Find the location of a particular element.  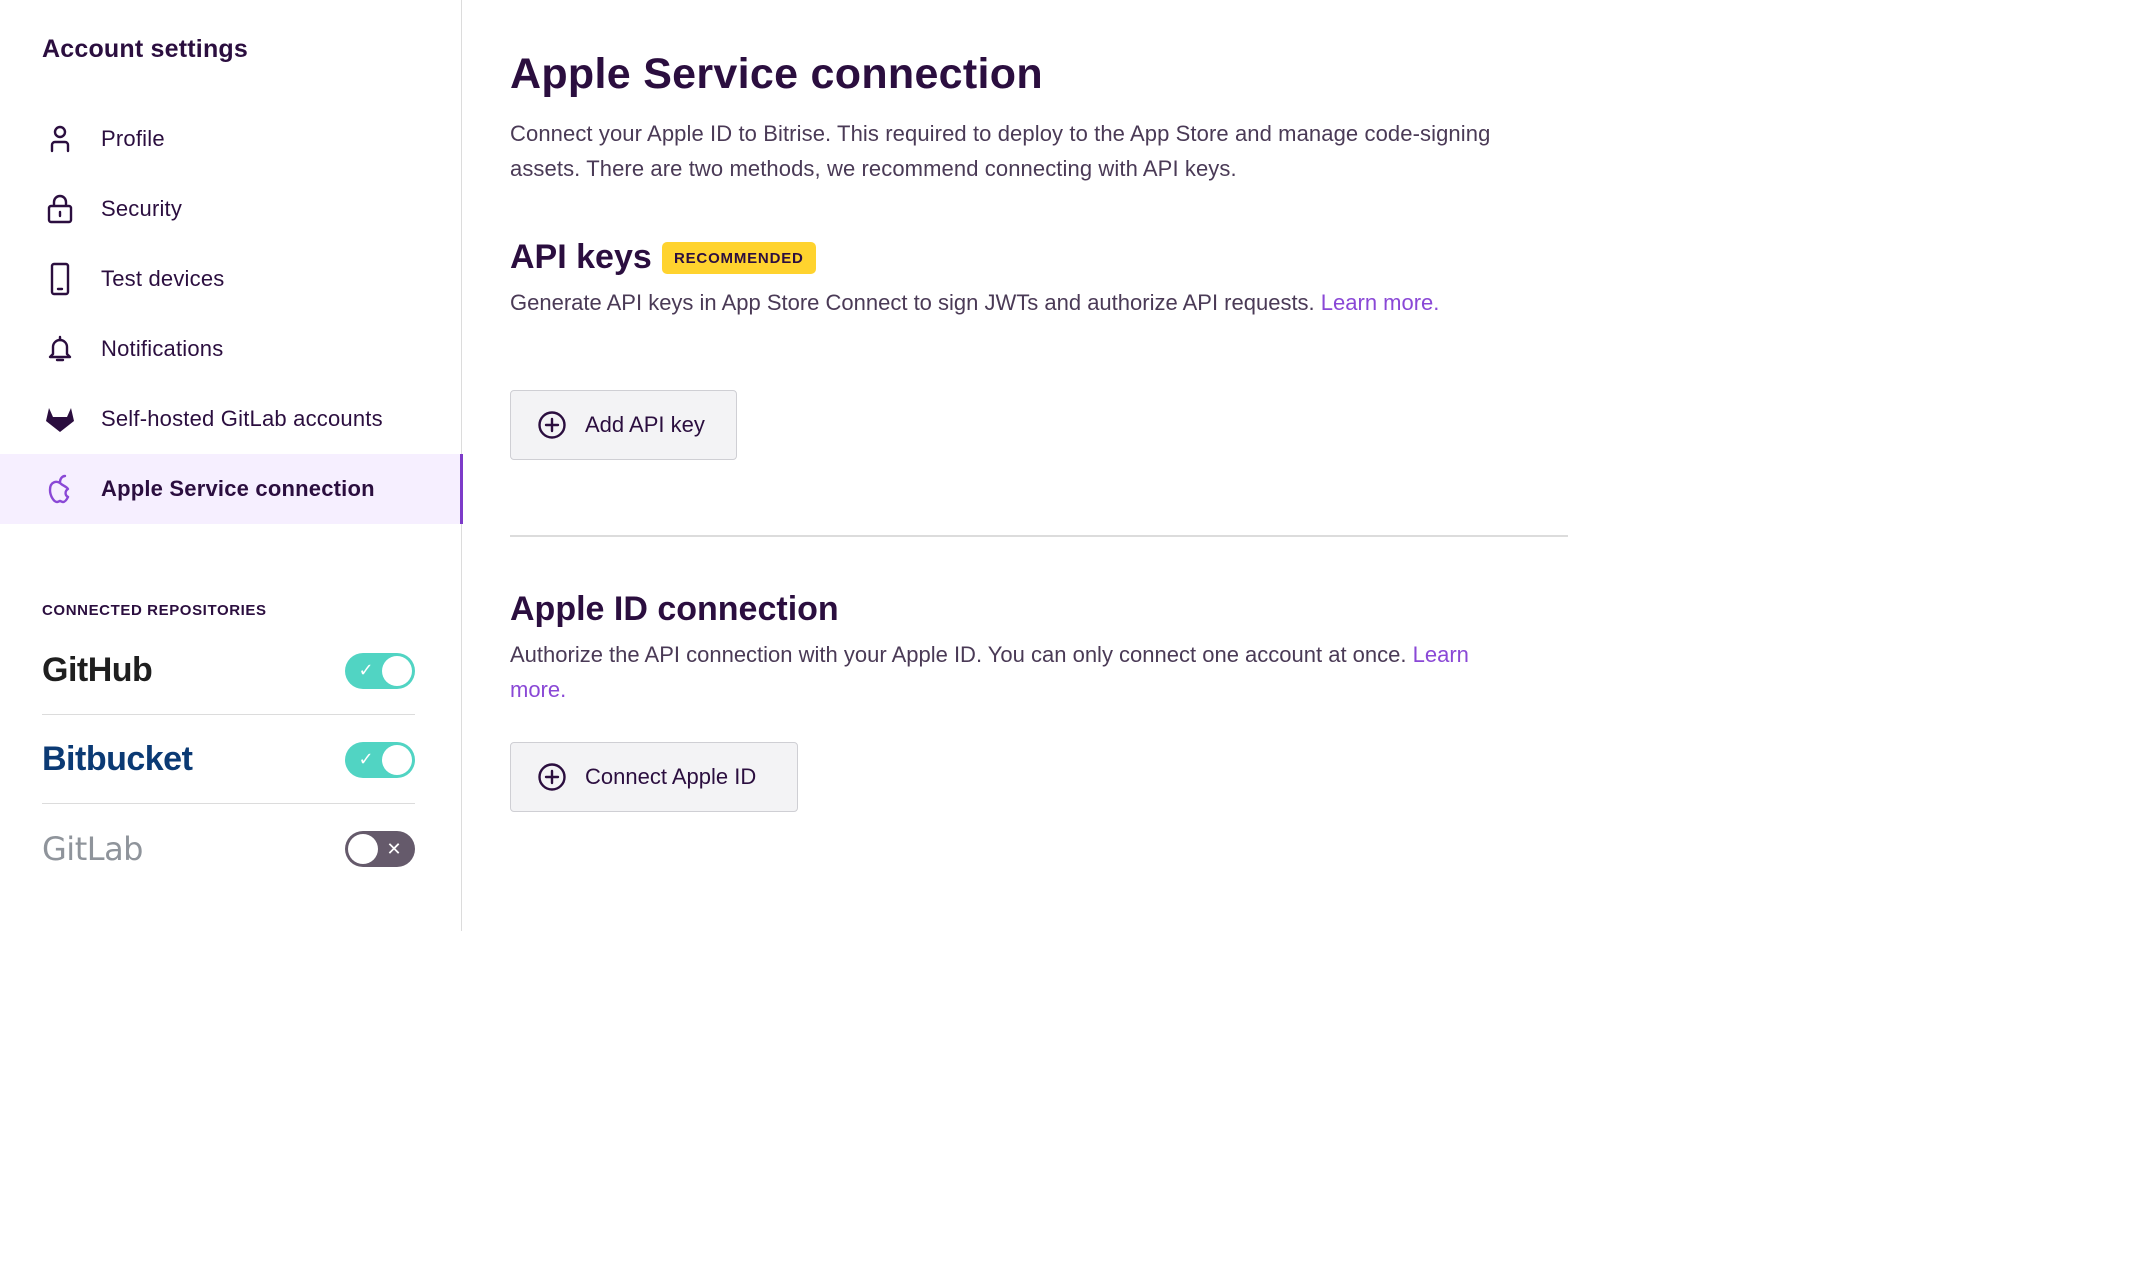

section-divider is located at coordinates (1039, 536).